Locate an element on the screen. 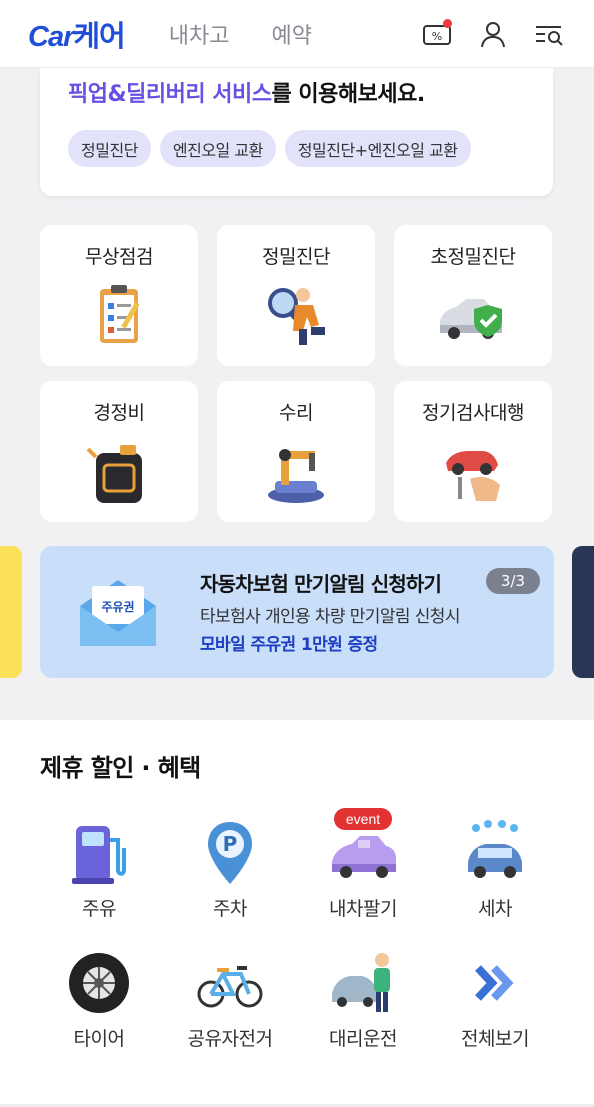  benefit-label: 주차 is located at coordinates (230, 909).